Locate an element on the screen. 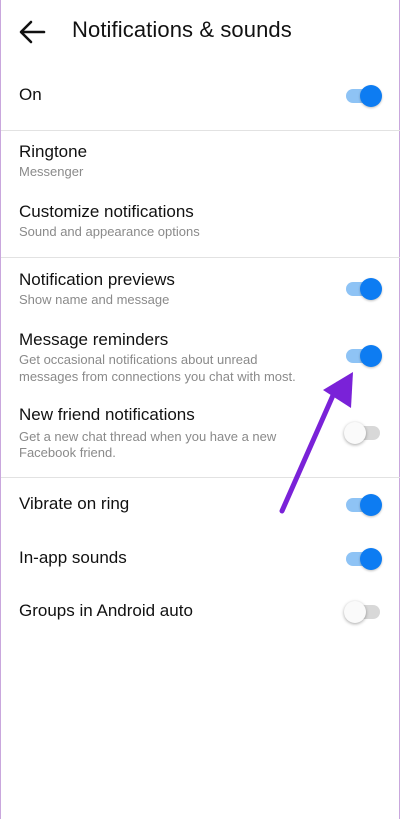  ringtone-value: Messenger is located at coordinates (51, 171).